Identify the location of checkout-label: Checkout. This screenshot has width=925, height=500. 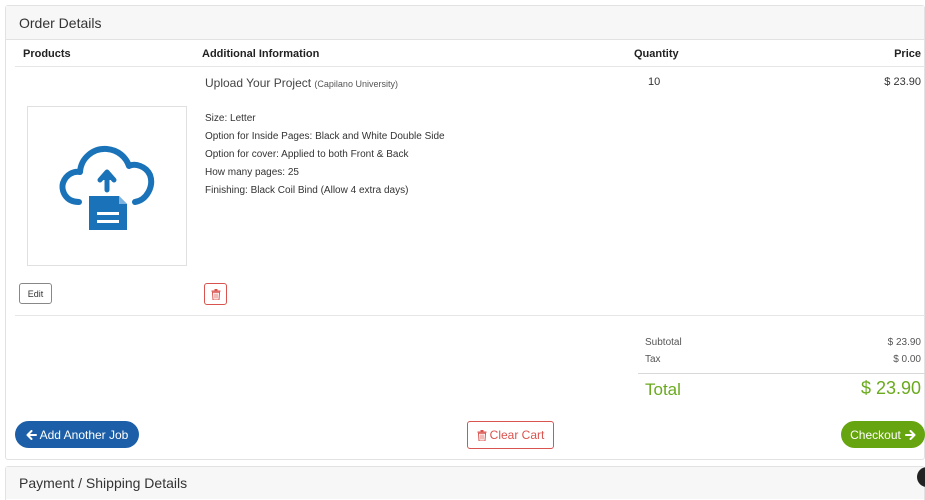
(875, 434).